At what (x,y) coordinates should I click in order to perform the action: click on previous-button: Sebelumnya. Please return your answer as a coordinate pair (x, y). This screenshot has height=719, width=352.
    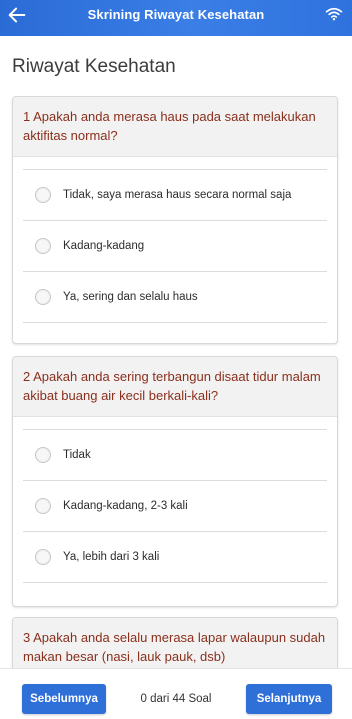
    Looking at the image, I should click on (64, 699).